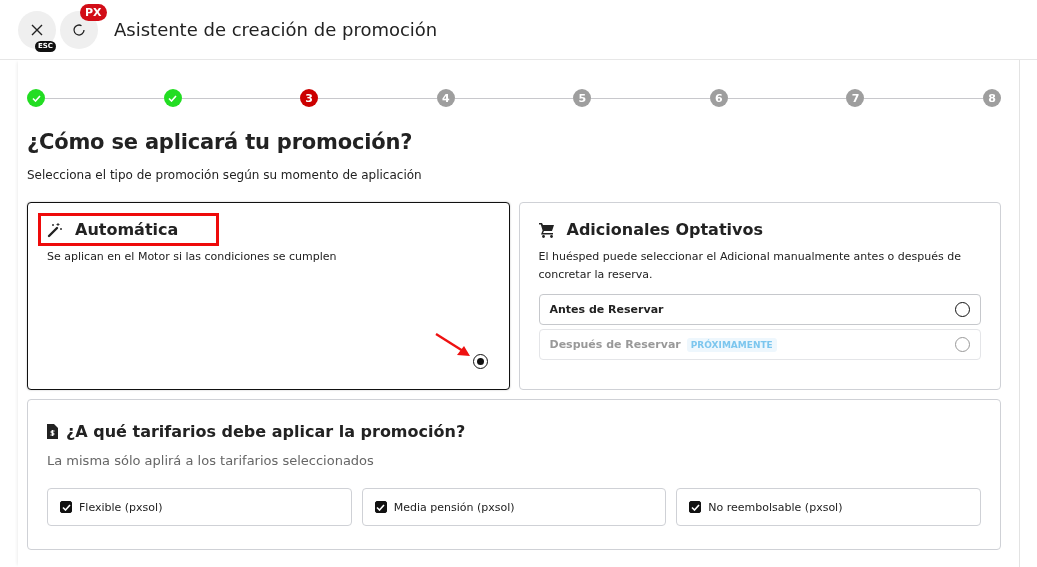 This screenshot has width=1037, height=567. What do you see at coordinates (452, 346) in the screenshot?
I see `arrow-drawing` at bounding box center [452, 346].